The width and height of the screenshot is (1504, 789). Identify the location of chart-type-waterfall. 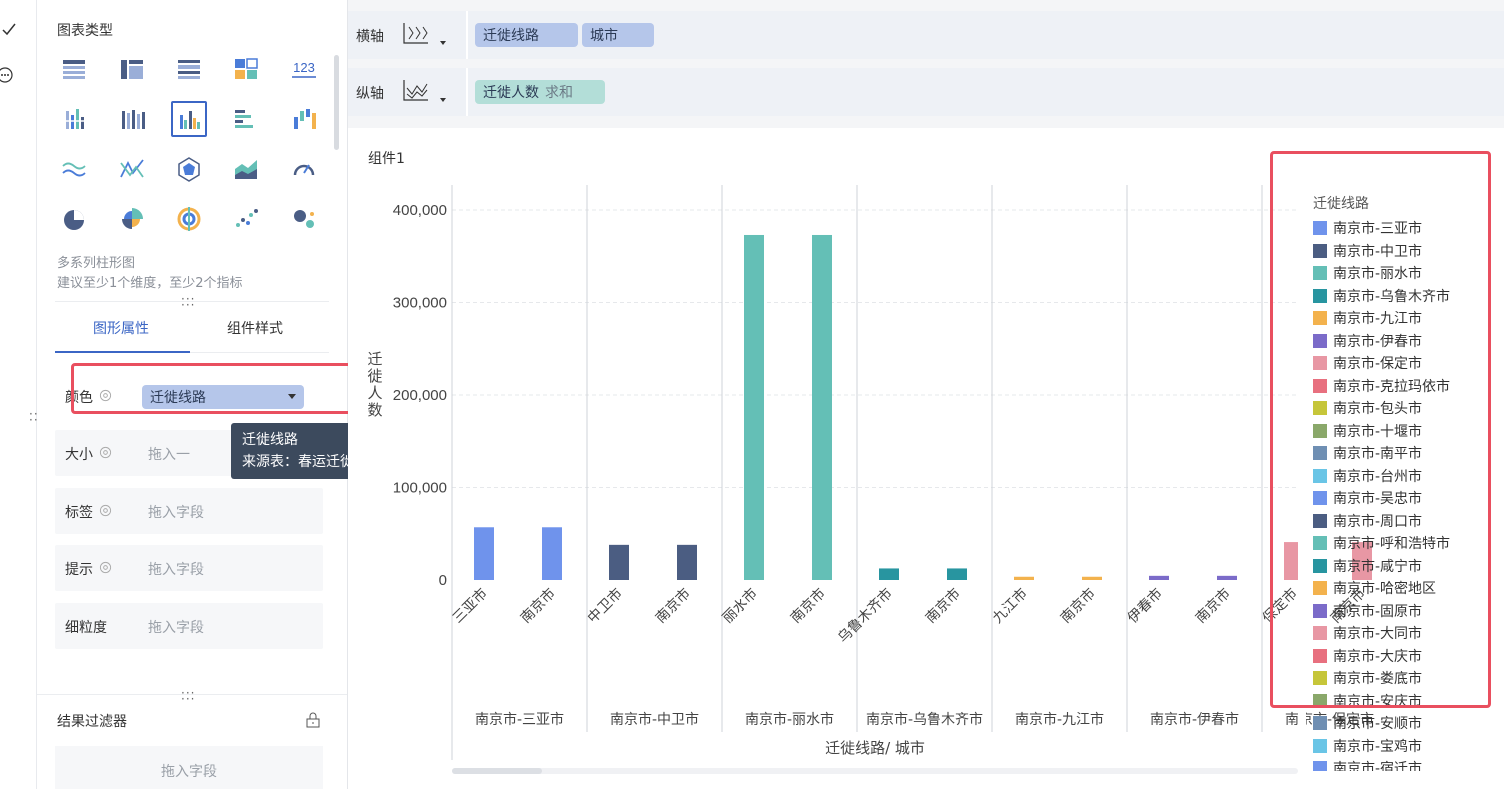
(304, 119).